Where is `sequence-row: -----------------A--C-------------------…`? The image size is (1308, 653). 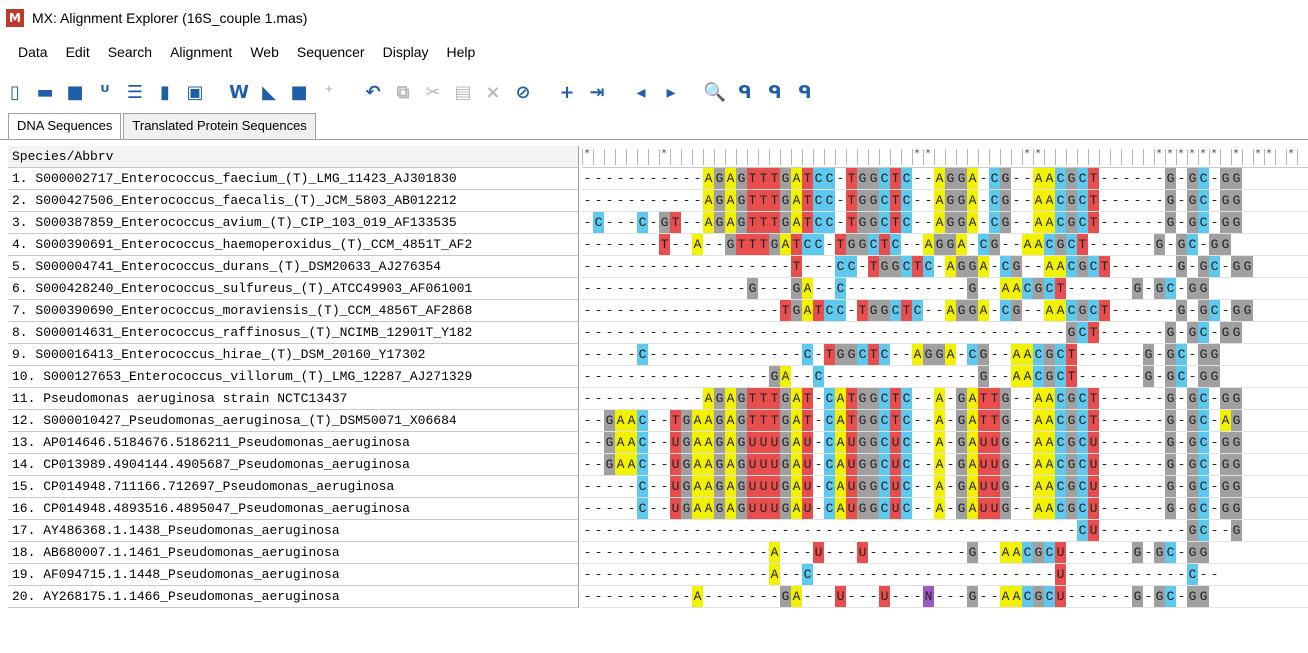
sequence-row: -----------------A--C-------------------… is located at coordinates (945, 575).